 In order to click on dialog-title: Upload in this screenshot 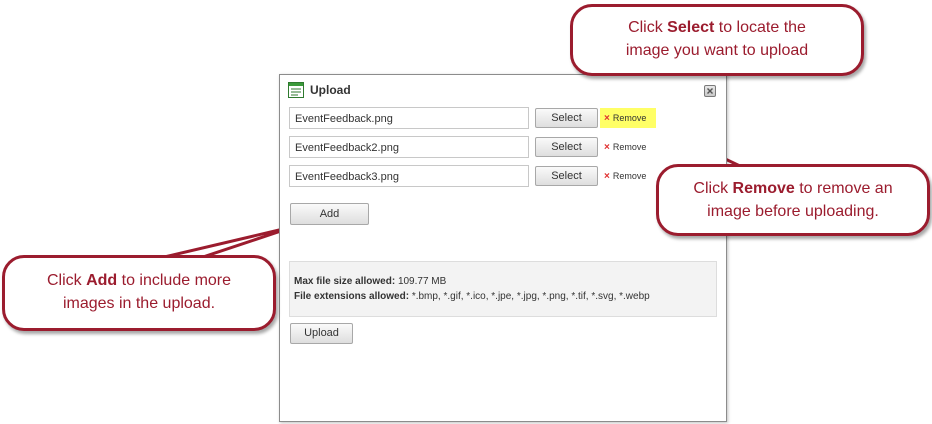, I will do `click(330, 90)`.